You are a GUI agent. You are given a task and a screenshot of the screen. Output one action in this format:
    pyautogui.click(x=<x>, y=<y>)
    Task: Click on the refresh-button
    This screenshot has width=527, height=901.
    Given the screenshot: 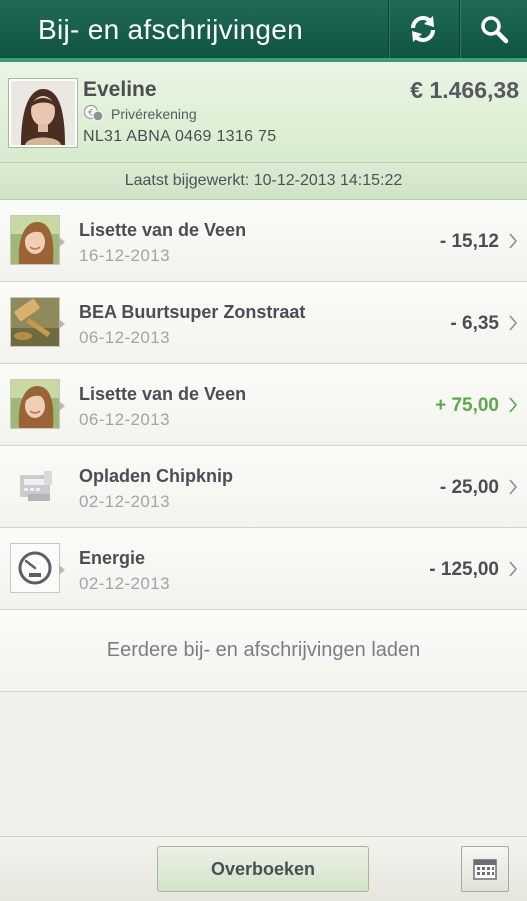 What is the action you would take?
    pyautogui.click(x=422, y=29)
    